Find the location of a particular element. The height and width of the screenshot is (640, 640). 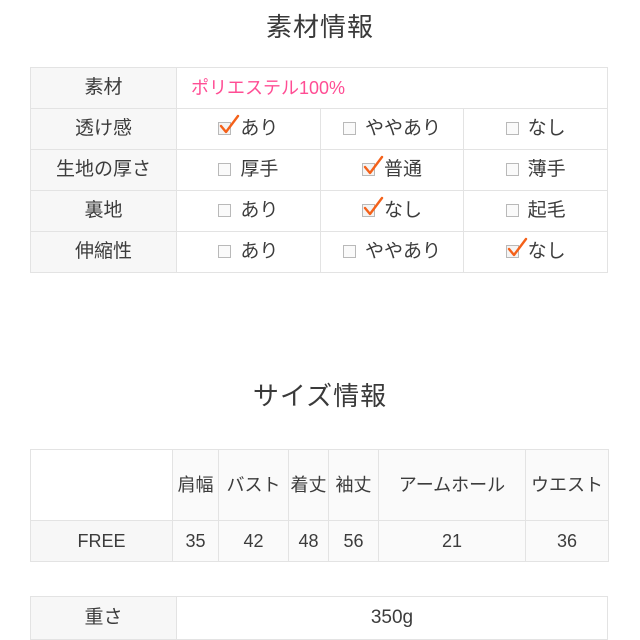

column-header: アームホール is located at coordinates (452, 485).